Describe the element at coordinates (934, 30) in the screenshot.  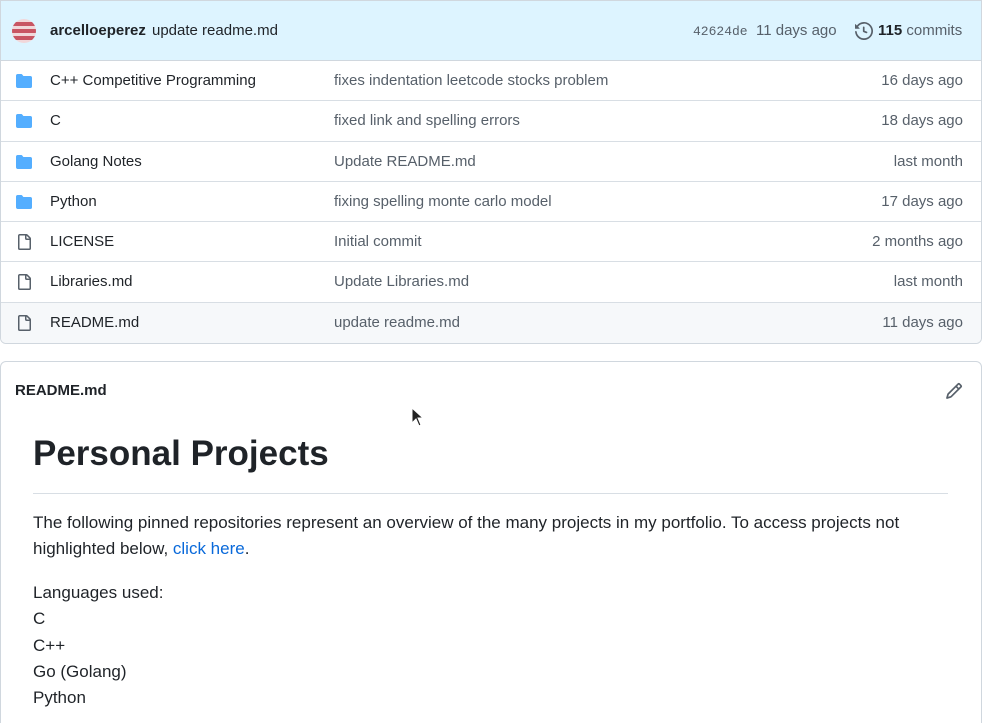
I see `commit-count-label: commits` at that location.